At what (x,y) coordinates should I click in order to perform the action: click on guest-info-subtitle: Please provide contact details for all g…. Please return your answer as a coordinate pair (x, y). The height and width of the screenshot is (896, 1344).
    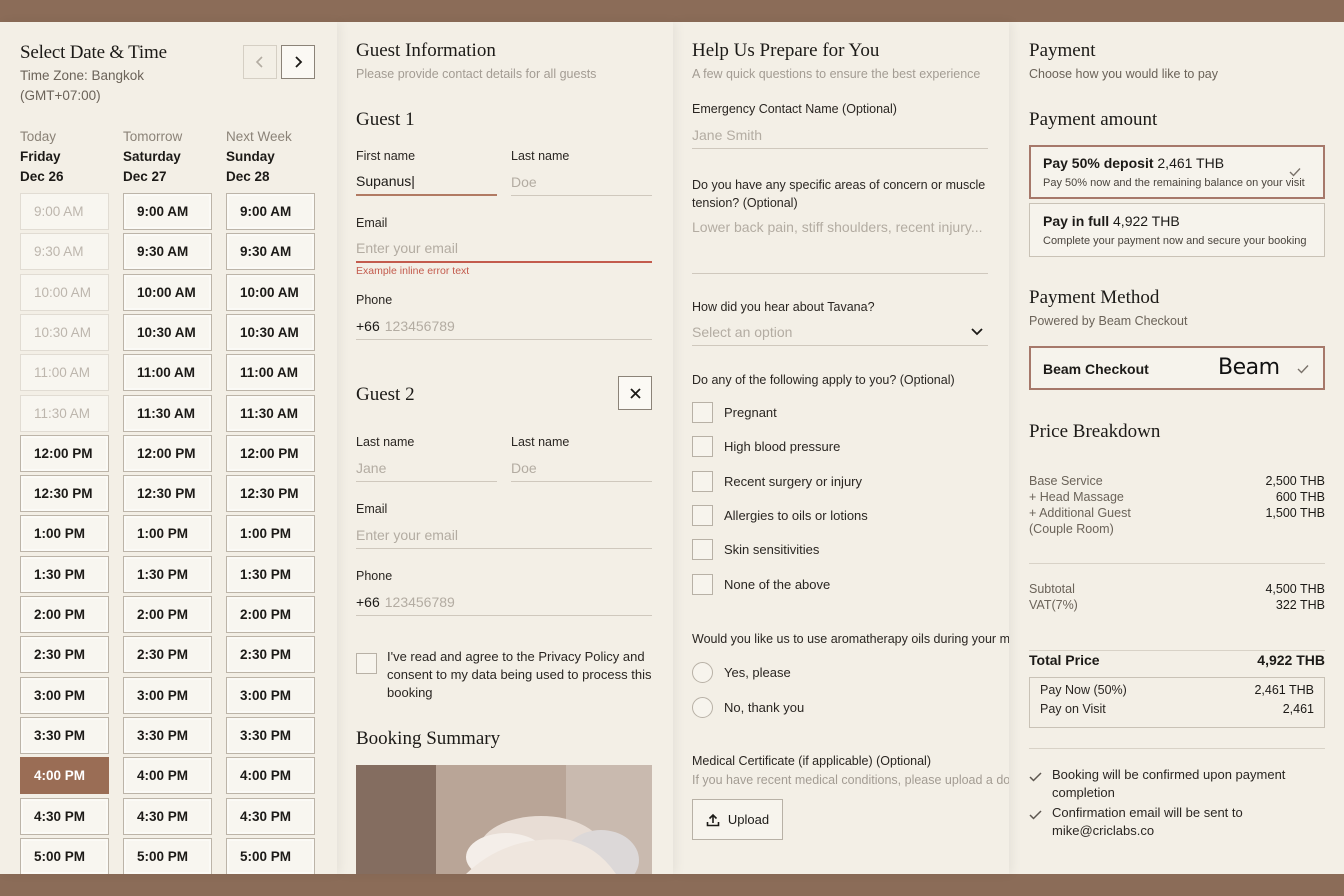
    Looking at the image, I should click on (476, 74).